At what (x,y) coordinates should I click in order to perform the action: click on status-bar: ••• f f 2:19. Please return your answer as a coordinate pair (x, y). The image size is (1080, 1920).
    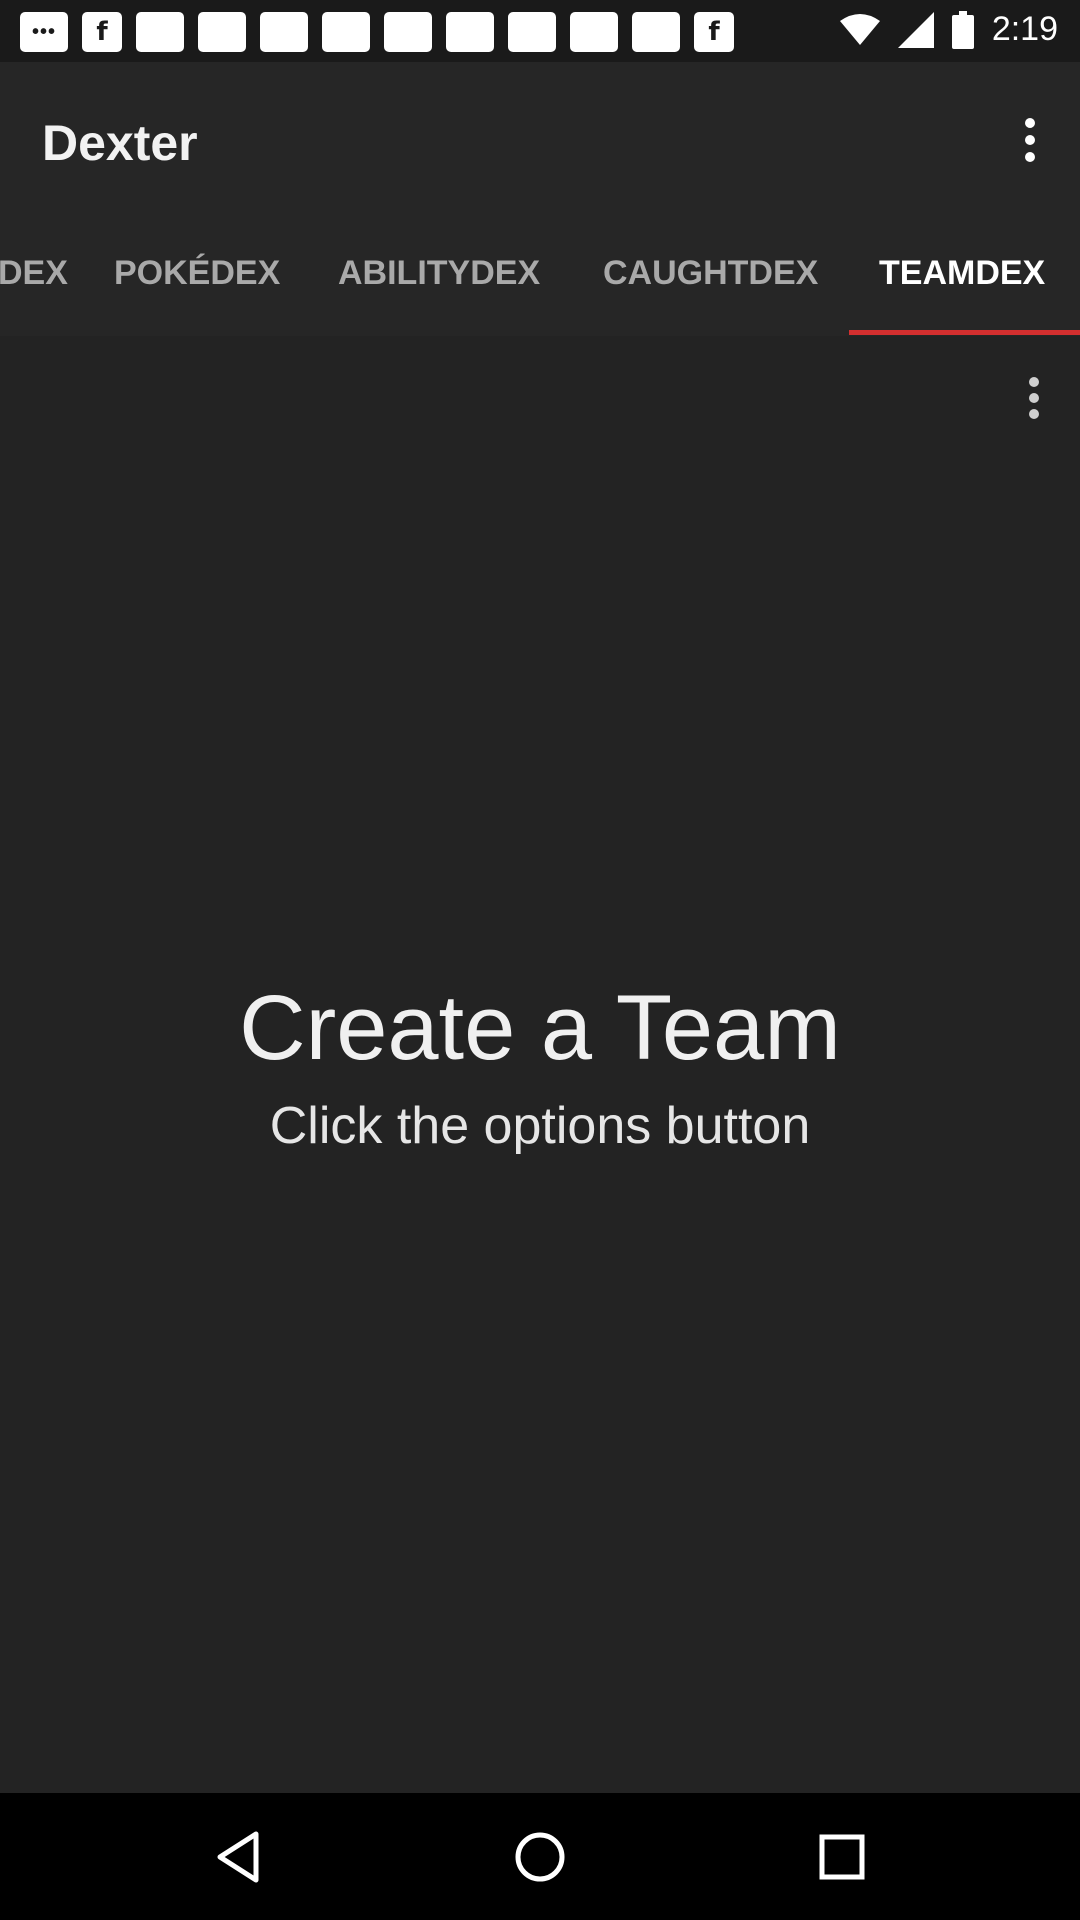
    Looking at the image, I should click on (540, 31).